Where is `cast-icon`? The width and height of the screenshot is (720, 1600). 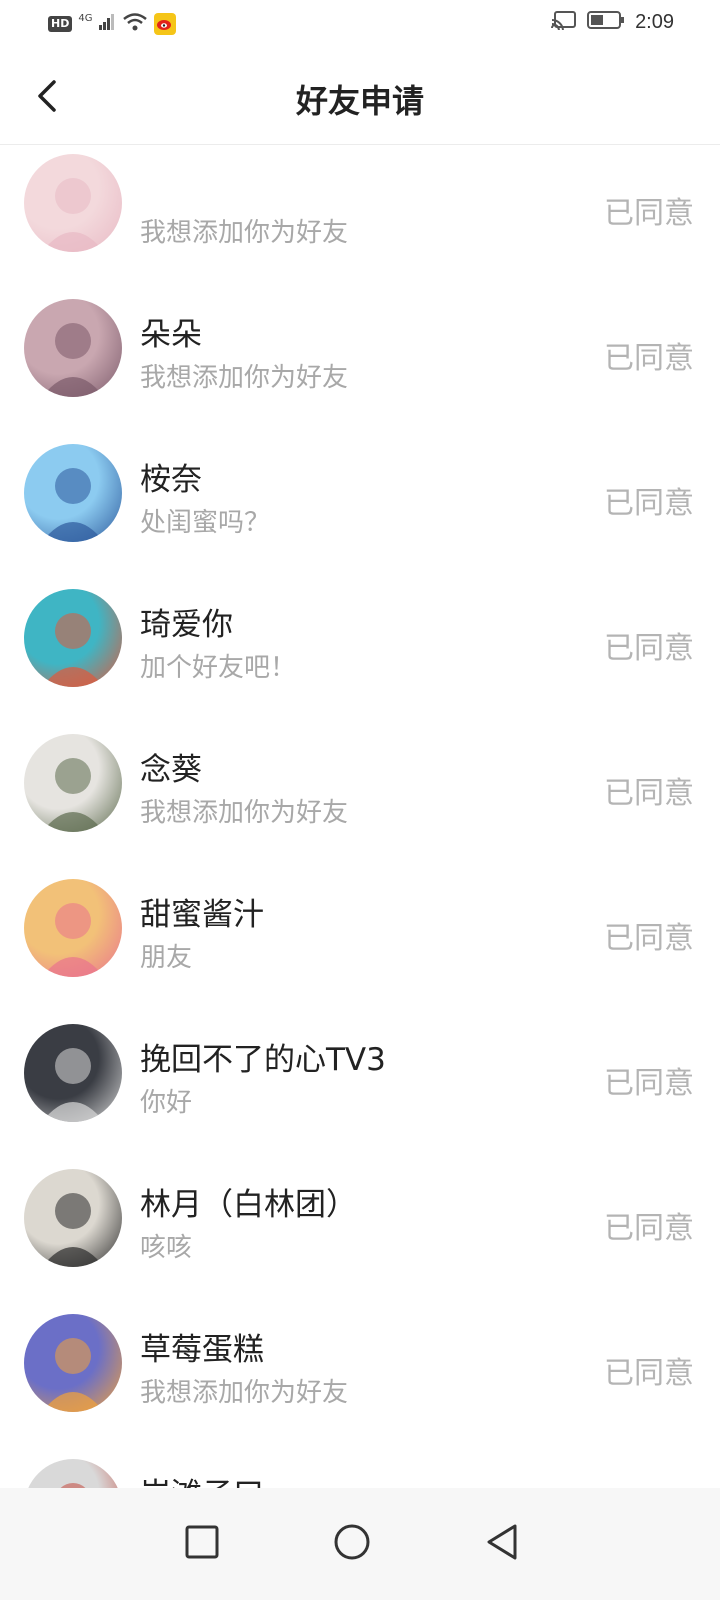 cast-icon is located at coordinates (564, 22).